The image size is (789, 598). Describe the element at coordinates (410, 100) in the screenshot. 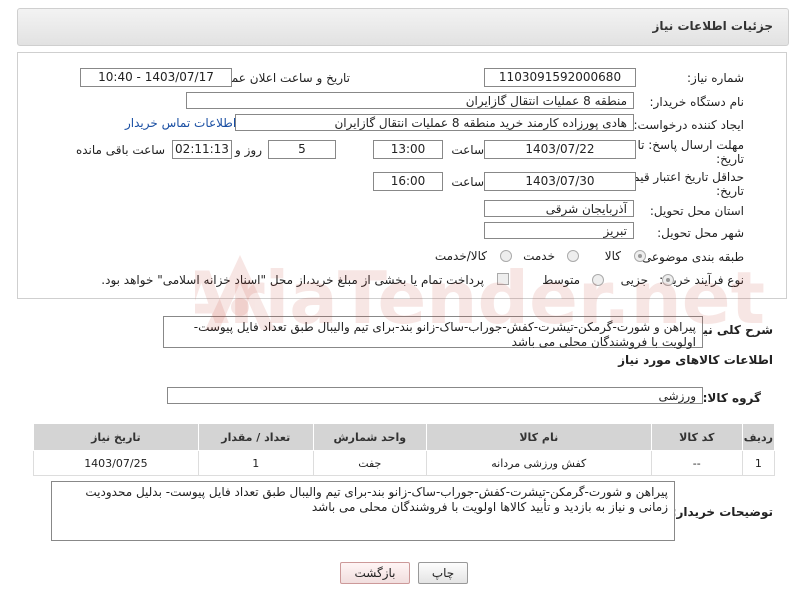

I see `buyer-org-field: منطقه 8 عملیات انتقال گازایران` at that location.